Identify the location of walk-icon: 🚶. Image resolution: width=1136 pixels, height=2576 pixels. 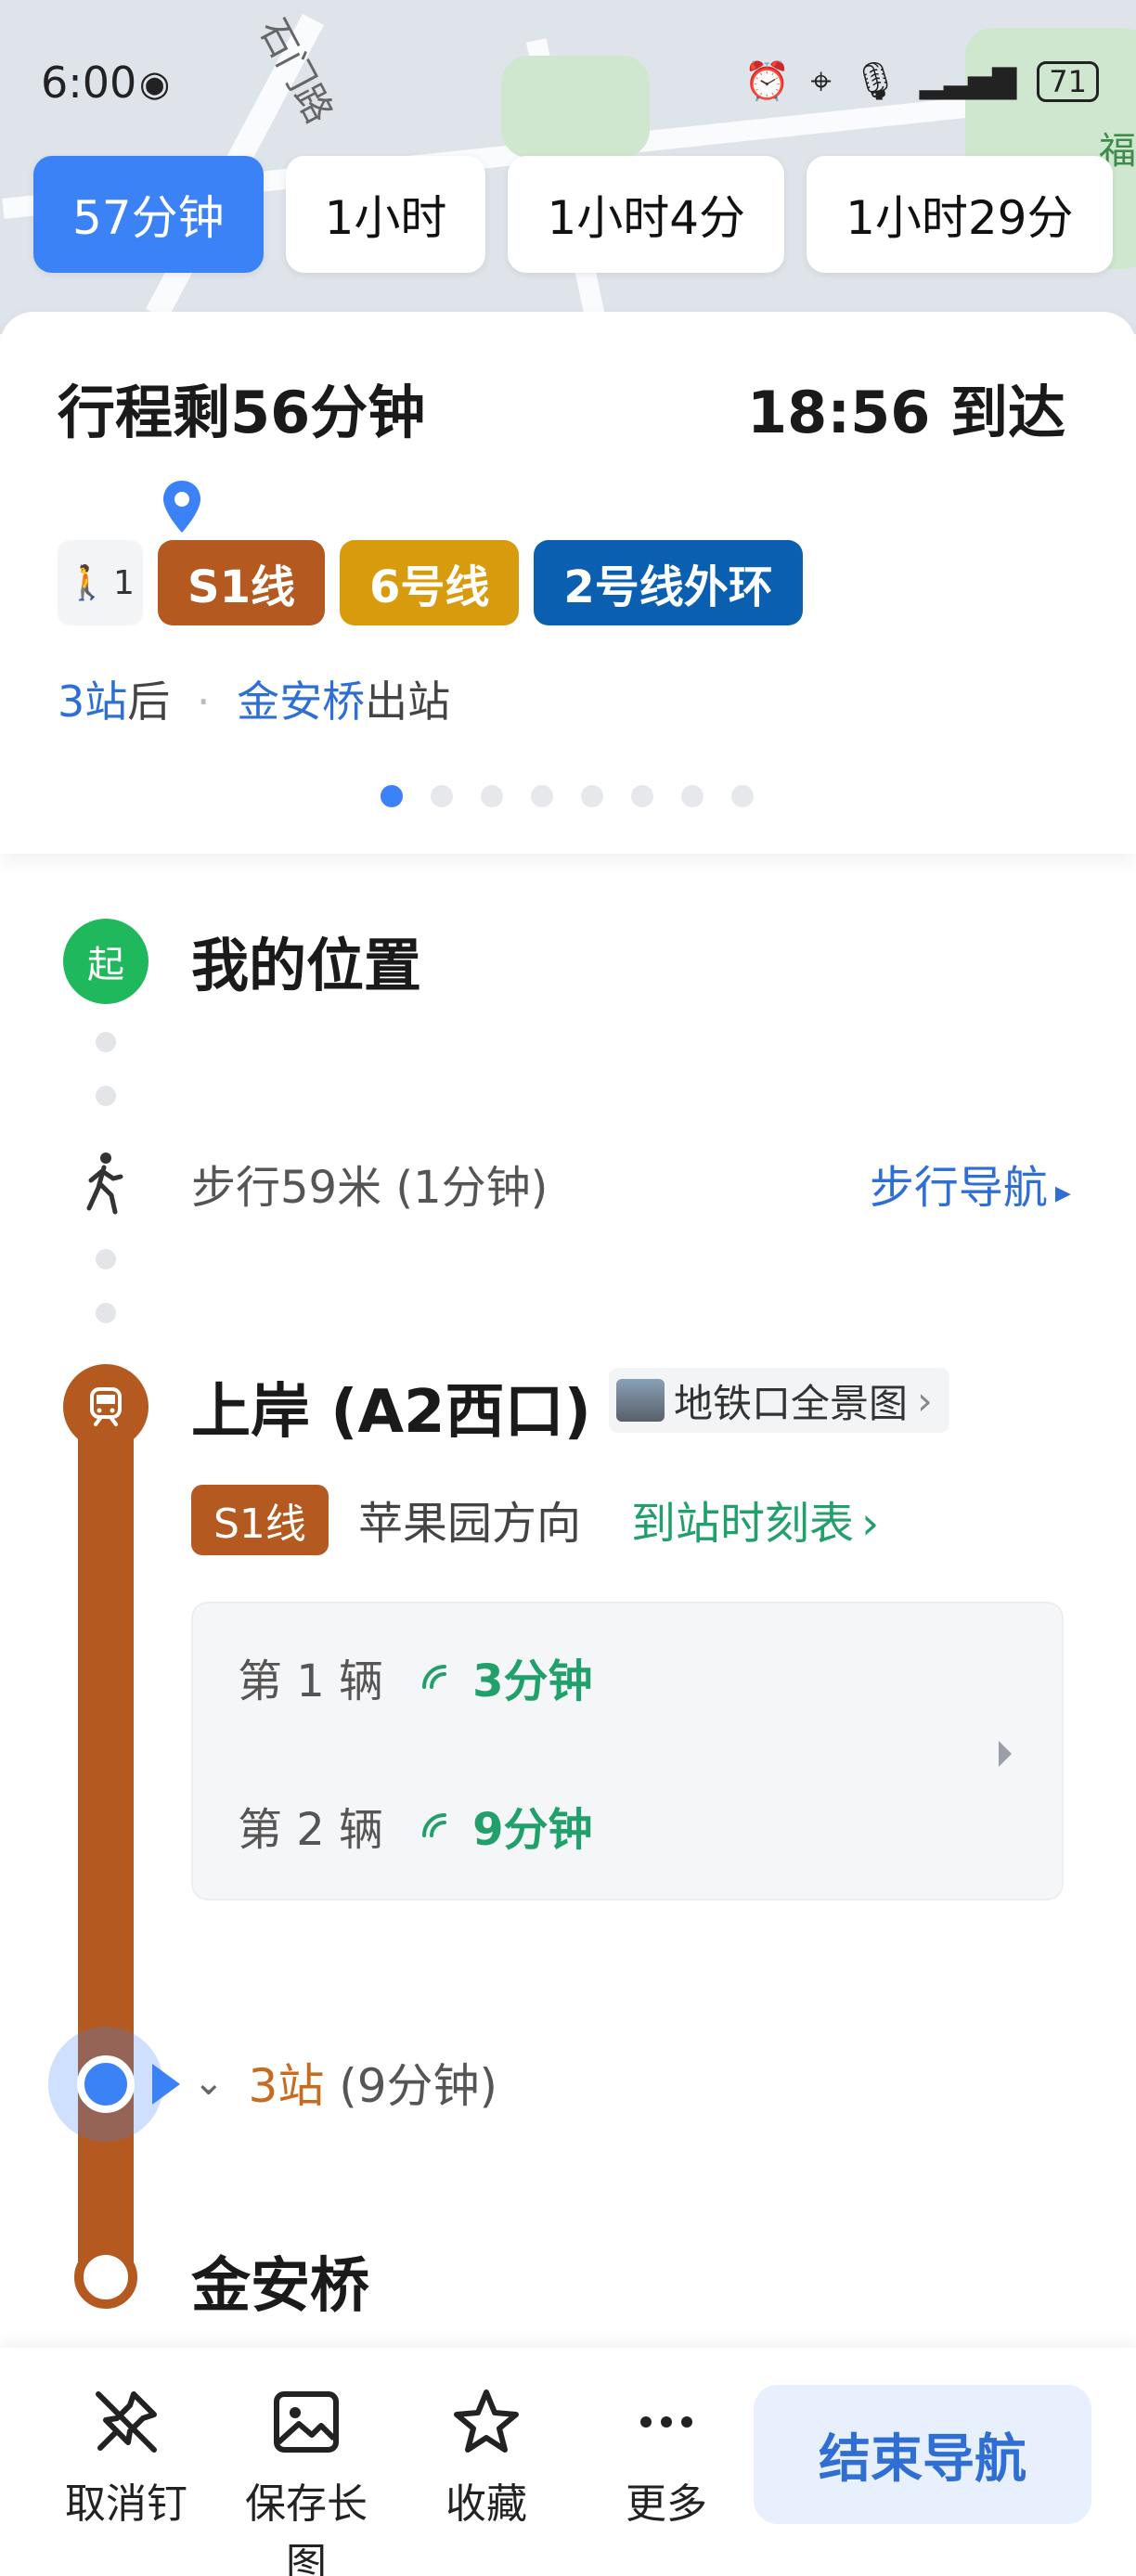
(87, 583).